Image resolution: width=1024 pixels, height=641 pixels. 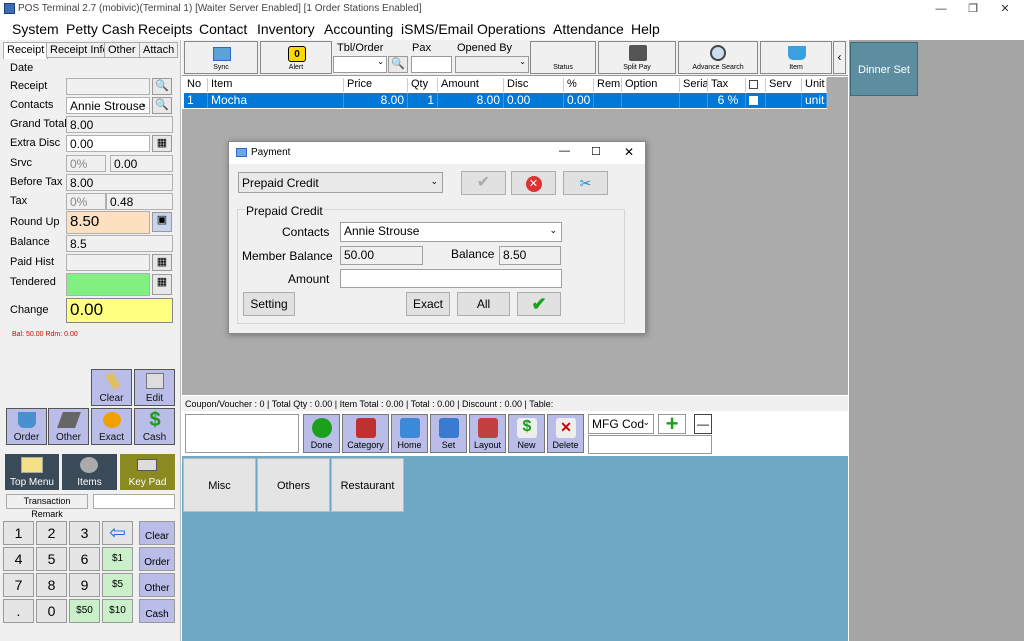 I want to click on key-7: 7, so click(x=18, y=585).